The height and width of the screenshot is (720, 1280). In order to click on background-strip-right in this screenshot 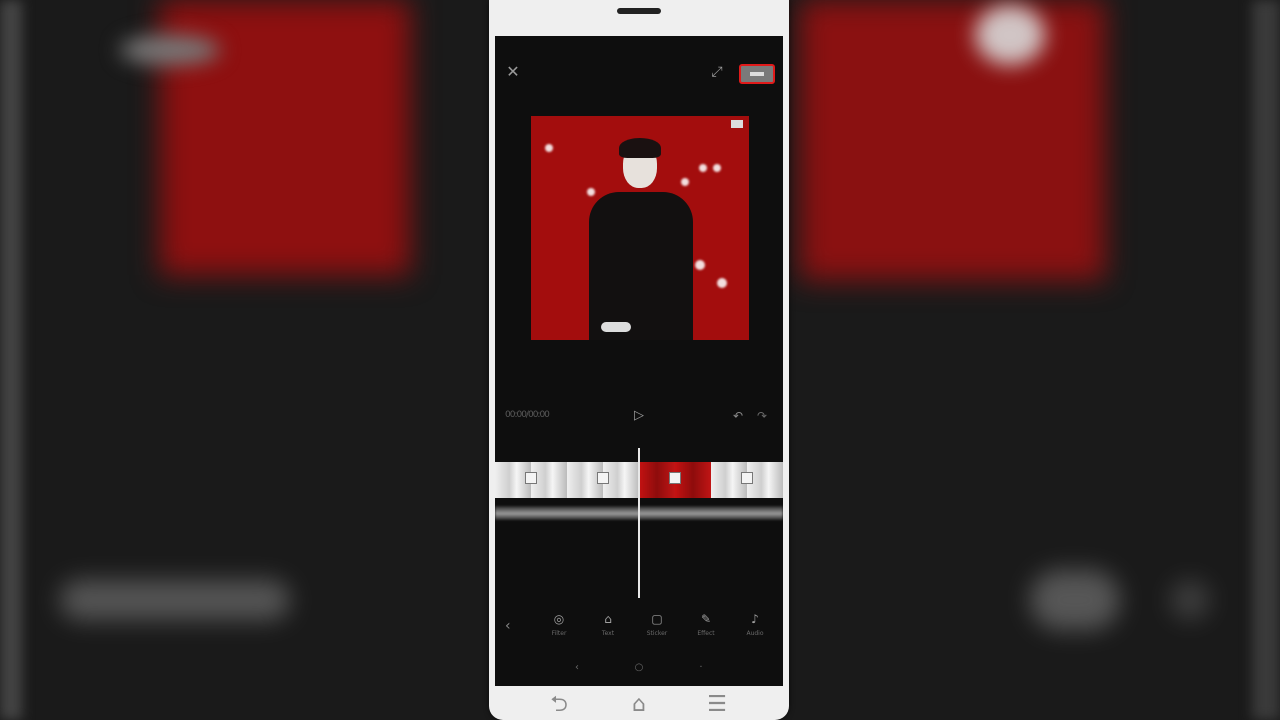, I will do `click(1266, 360)`.